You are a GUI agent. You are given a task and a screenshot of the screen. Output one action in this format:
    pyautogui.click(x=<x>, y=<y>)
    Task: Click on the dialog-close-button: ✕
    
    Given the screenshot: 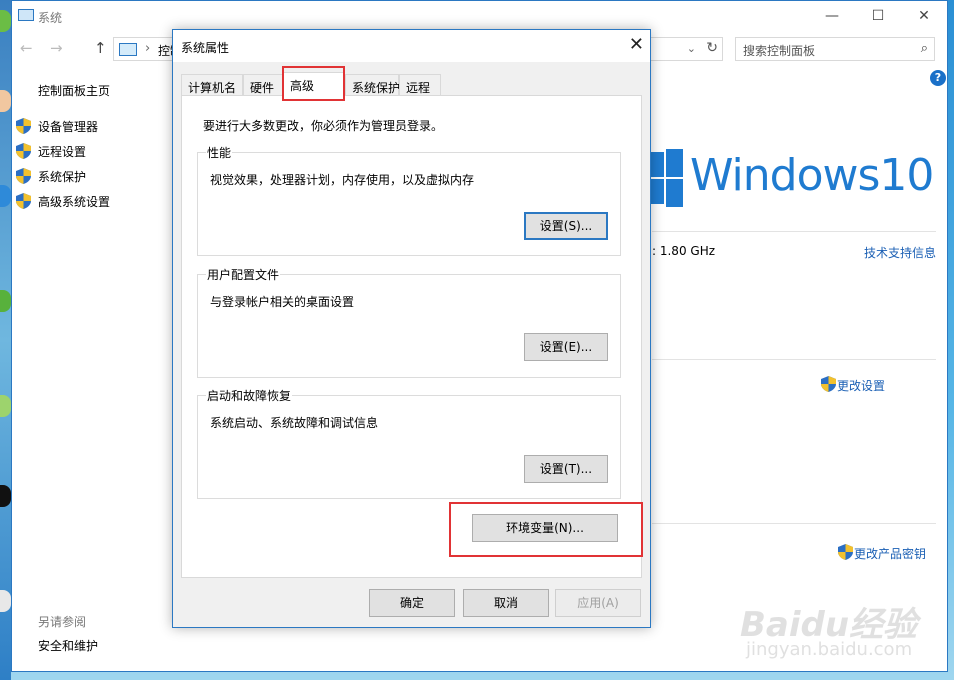 What is the action you would take?
    pyautogui.click(x=636, y=44)
    